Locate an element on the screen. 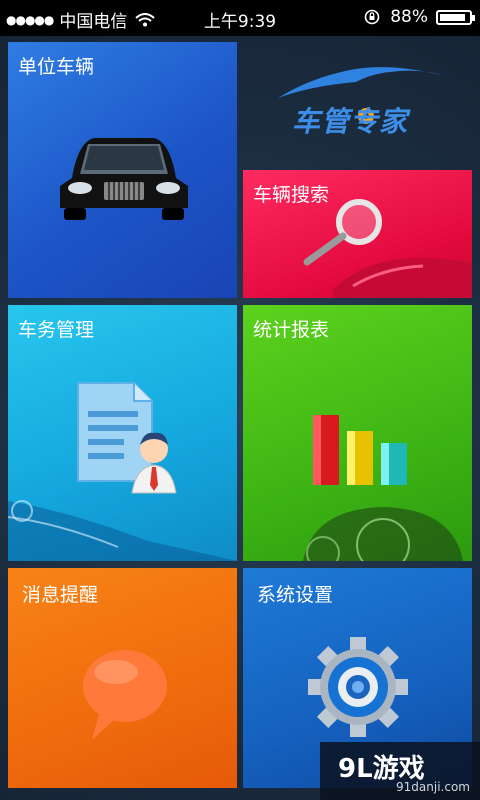 The height and width of the screenshot is (800, 480). magnifier-icon is located at coordinates (342, 232).